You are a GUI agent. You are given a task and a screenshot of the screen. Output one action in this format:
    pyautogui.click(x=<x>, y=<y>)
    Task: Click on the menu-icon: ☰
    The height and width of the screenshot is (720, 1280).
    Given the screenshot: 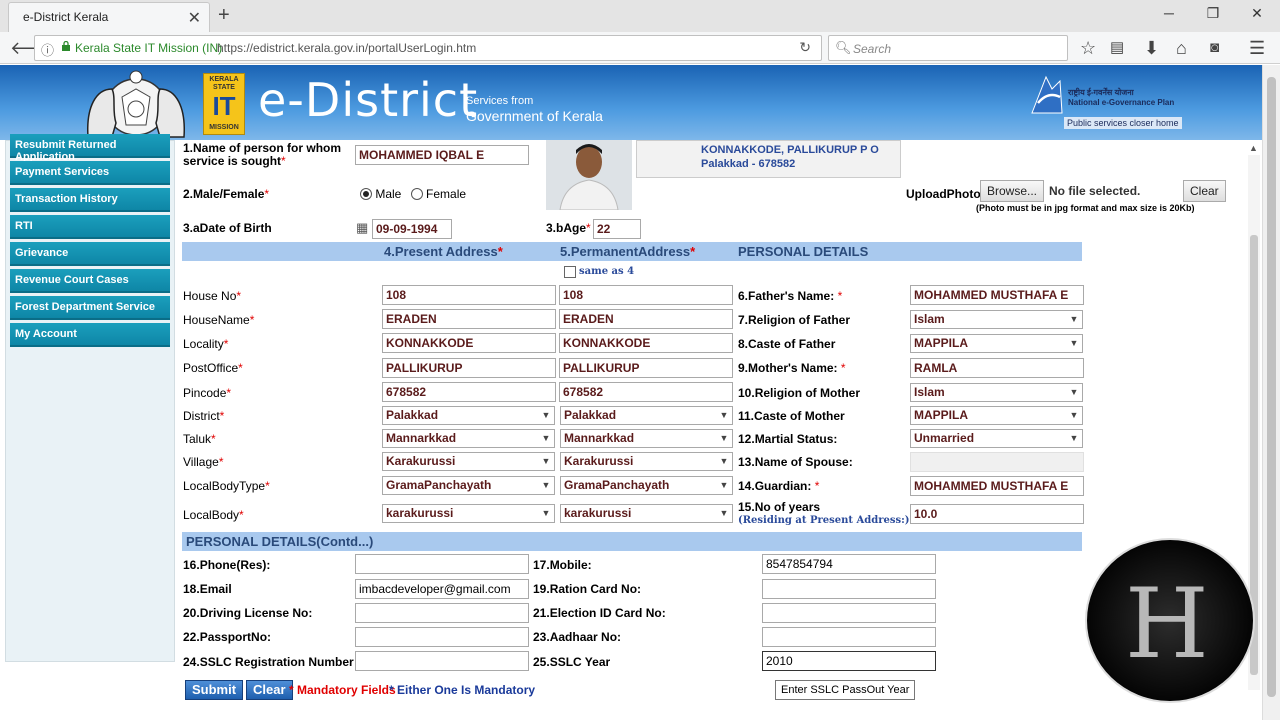 What is the action you would take?
    pyautogui.click(x=1257, y=48)
    